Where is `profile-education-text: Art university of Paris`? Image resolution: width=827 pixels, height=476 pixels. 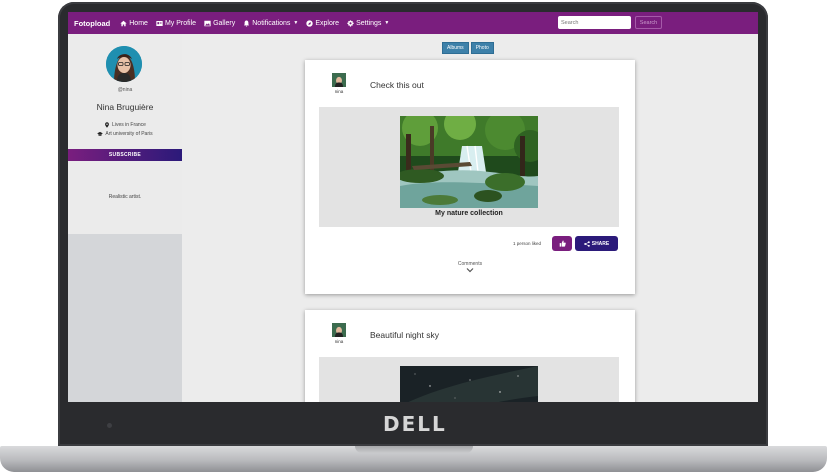
profile-education-text: Art university of Paris is located at coordinates (129, 134).